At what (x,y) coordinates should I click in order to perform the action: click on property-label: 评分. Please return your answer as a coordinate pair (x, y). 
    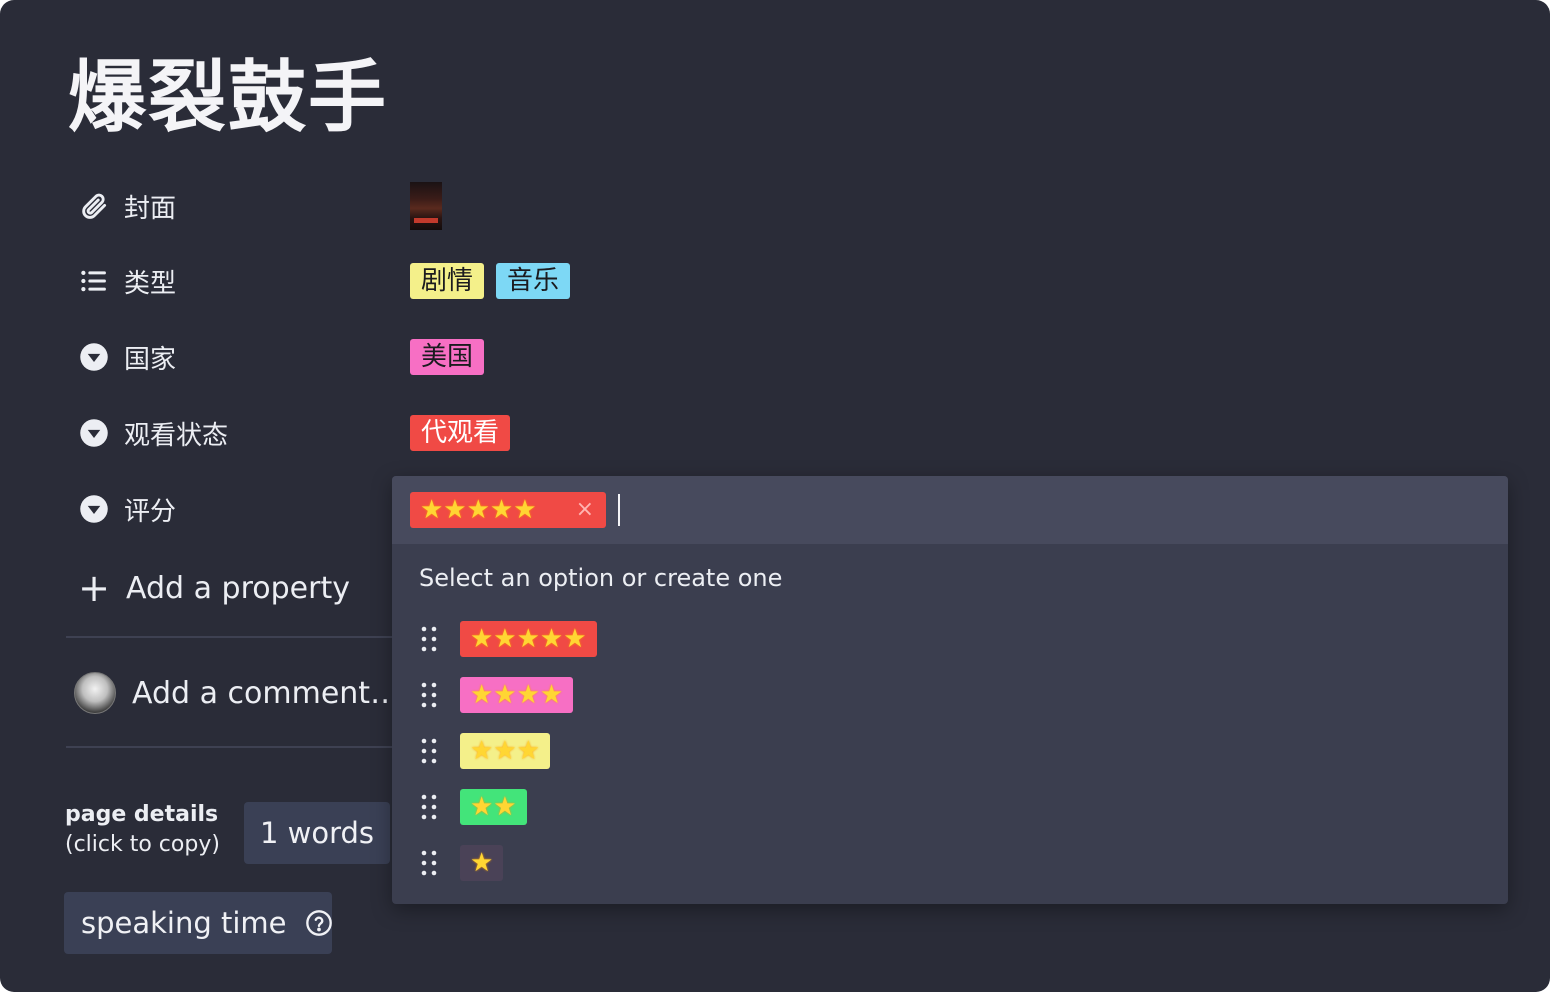
    Looking at the image, I should click on (150, 511).